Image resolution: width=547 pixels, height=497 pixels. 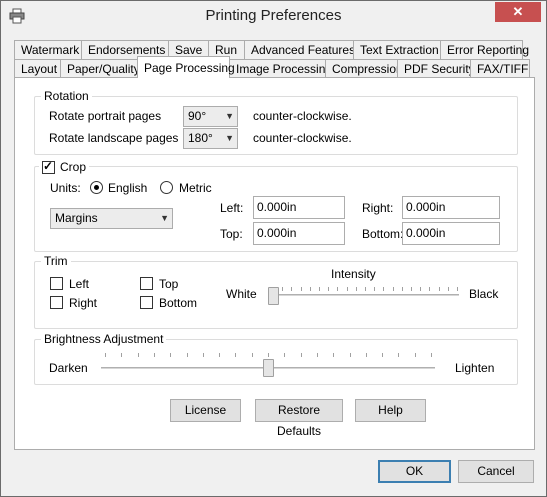 I want to click on lighten-label: Lighten, so click(x=475, y=368).